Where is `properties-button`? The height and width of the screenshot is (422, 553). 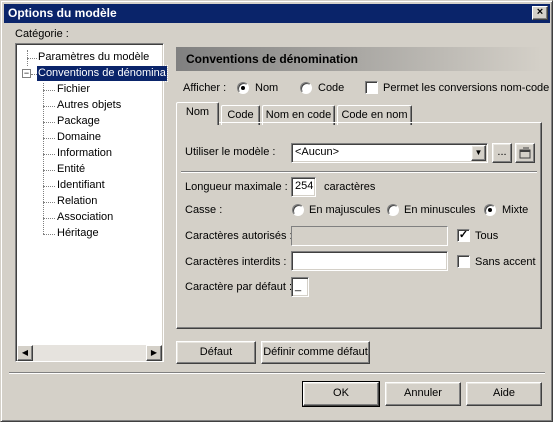
properties-button is located at coordinates (525, 153).